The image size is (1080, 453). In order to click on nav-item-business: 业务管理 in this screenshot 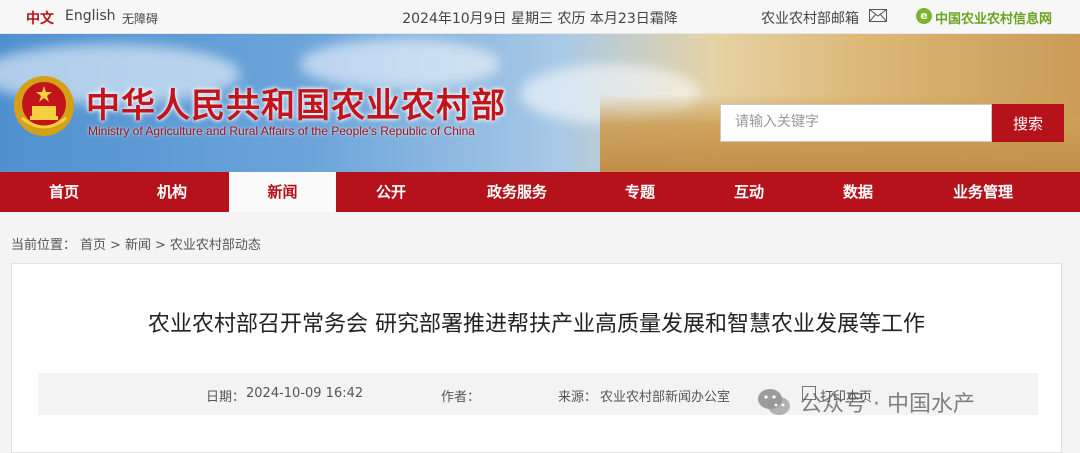, I will do `click(983, 192)`.